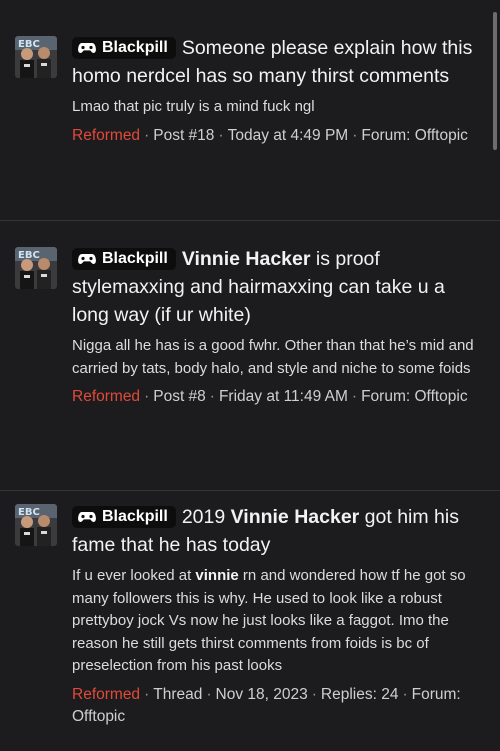 Image resolution: width=500 pixels, height=751 pixels. I want to click on scrollbar, so click(495, 81).